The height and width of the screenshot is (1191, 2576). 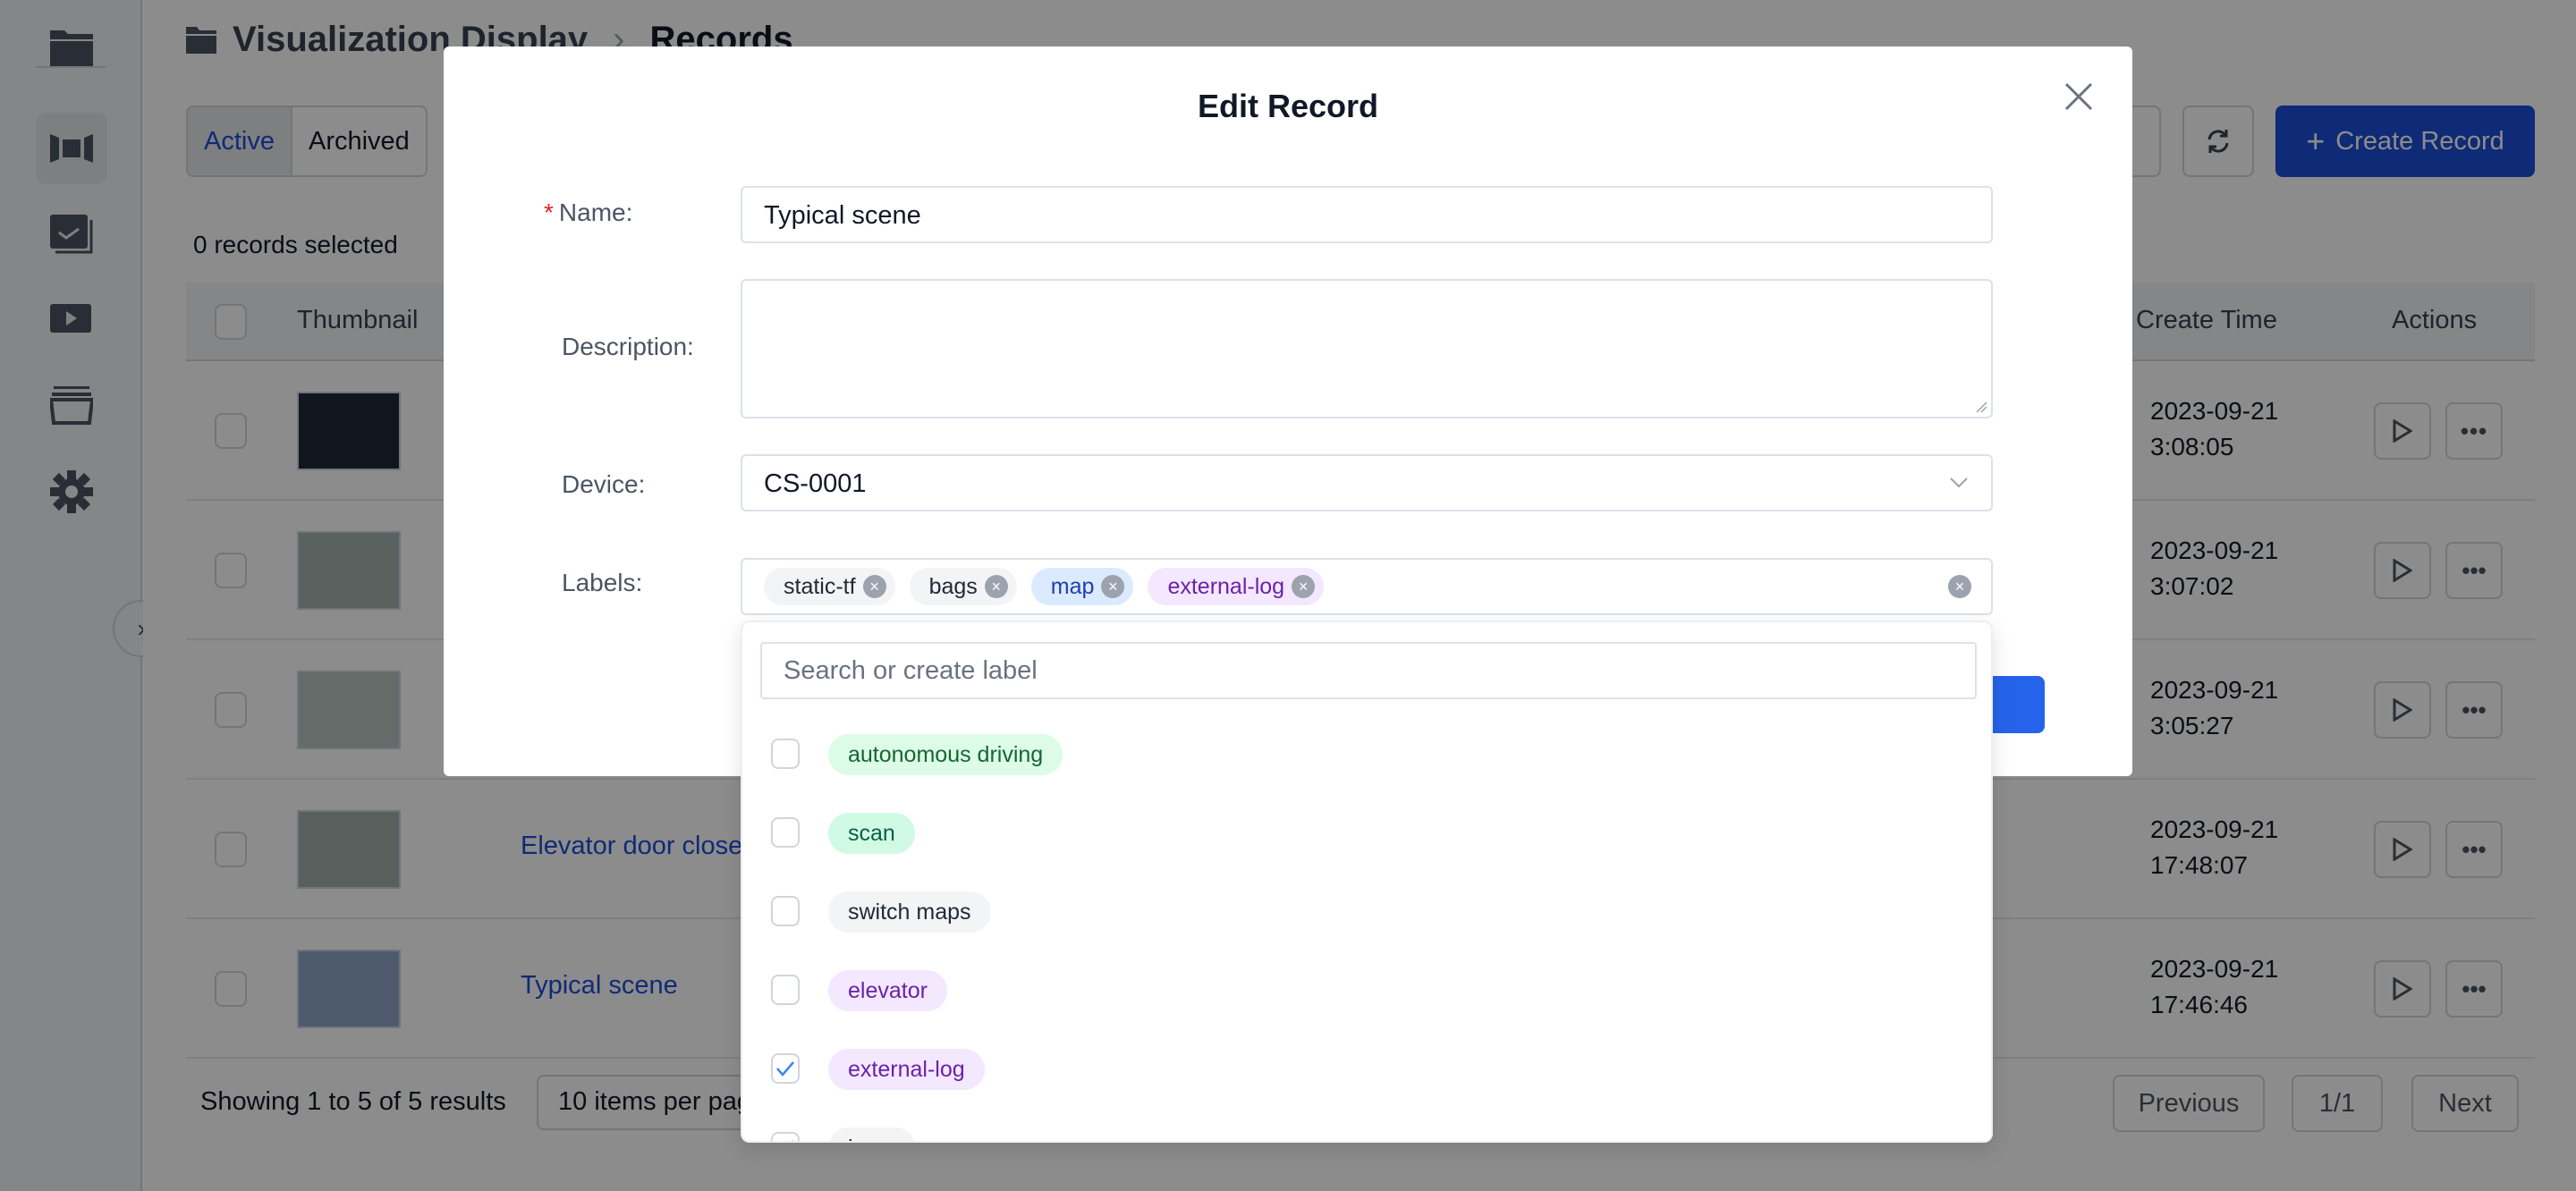 I want to click on label-pill: scan, so click(x=871, y=833).